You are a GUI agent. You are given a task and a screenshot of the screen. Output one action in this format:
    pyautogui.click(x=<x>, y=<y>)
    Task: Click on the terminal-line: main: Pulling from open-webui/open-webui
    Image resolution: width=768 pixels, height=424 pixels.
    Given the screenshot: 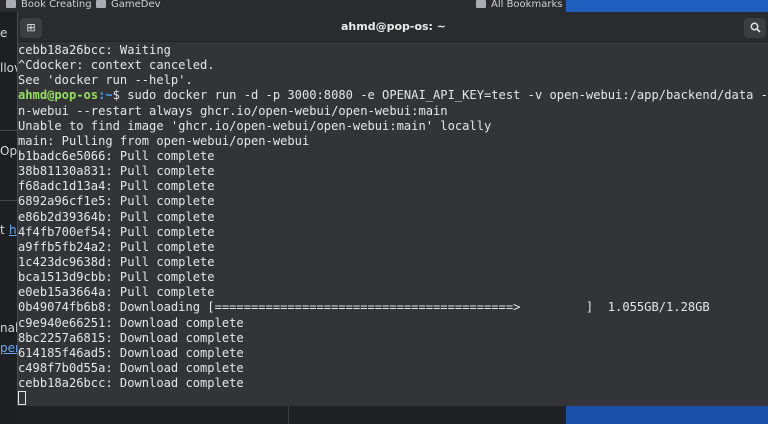 What is the action you would take?
    pyautogui.click(x=164, y=140)
    